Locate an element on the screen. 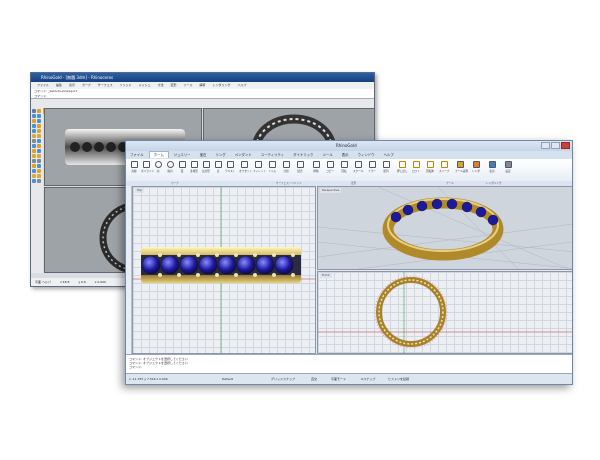 This screenshot has width=600, height=460. status-layer: Default is located at coordinates (227, 379).